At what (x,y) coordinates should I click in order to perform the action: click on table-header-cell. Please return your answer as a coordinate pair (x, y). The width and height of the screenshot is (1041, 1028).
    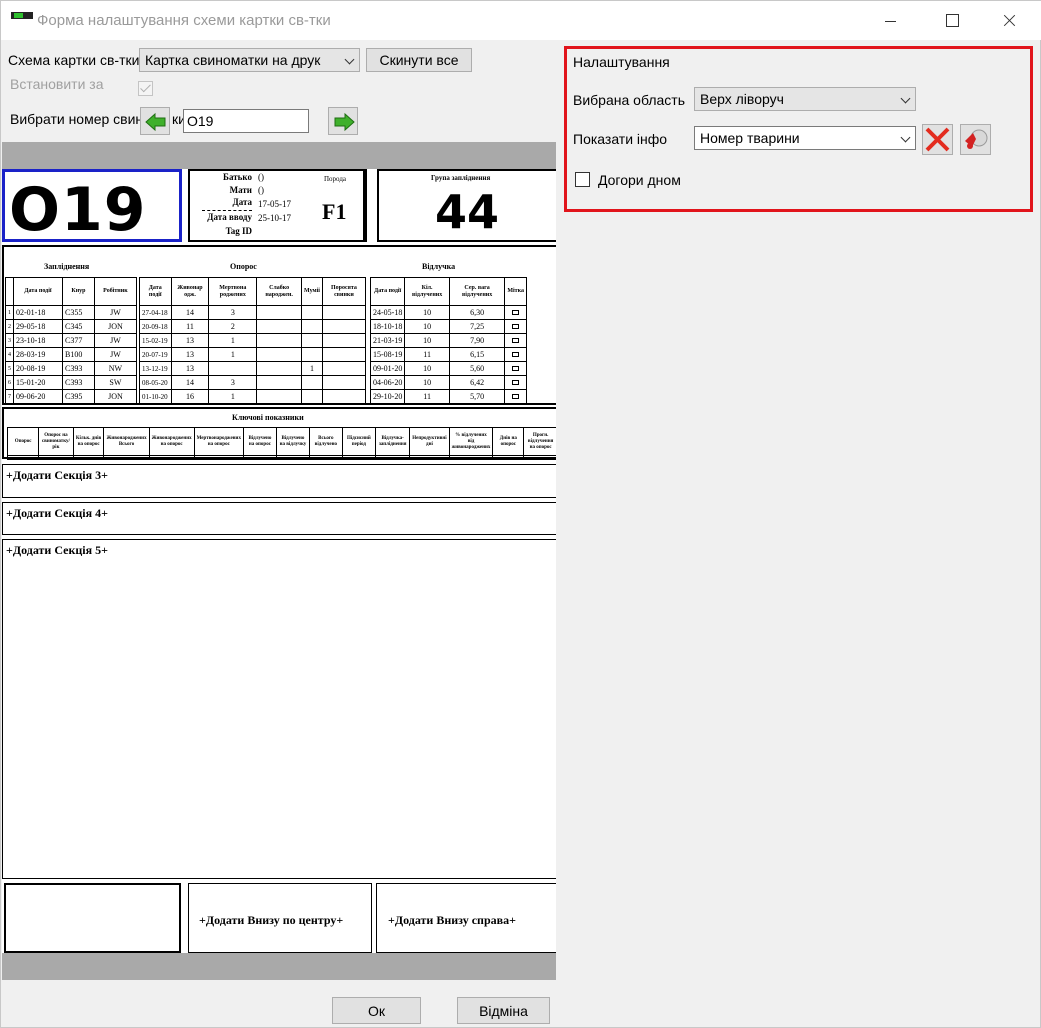
    Looking at the image, I should click on (9, 291).